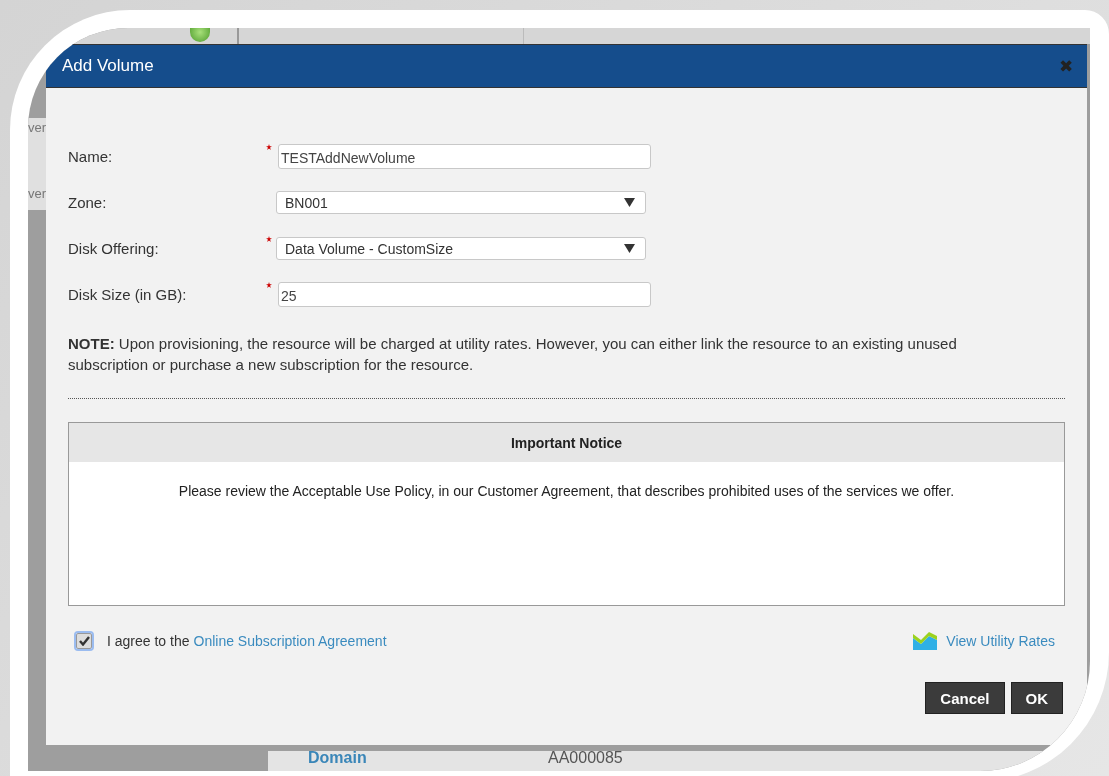 The width and height of the screenshot is (1109, 776). I want to click on field-label: Disk Size (in GB):, so click(128, 294).